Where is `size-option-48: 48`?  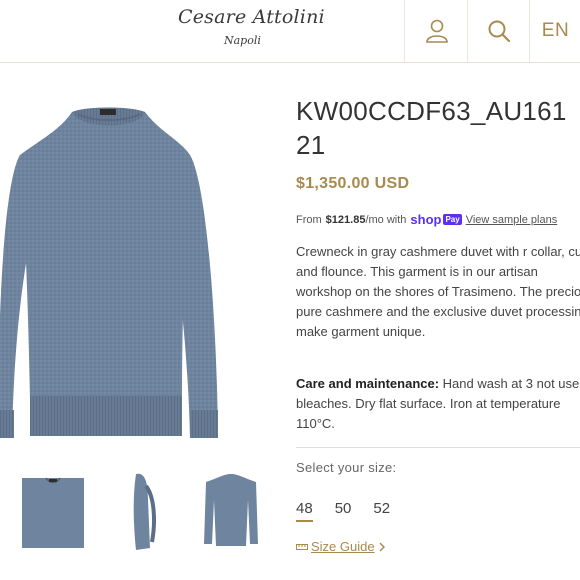 size-option-48: 48 is located at coordinates (304, 511).